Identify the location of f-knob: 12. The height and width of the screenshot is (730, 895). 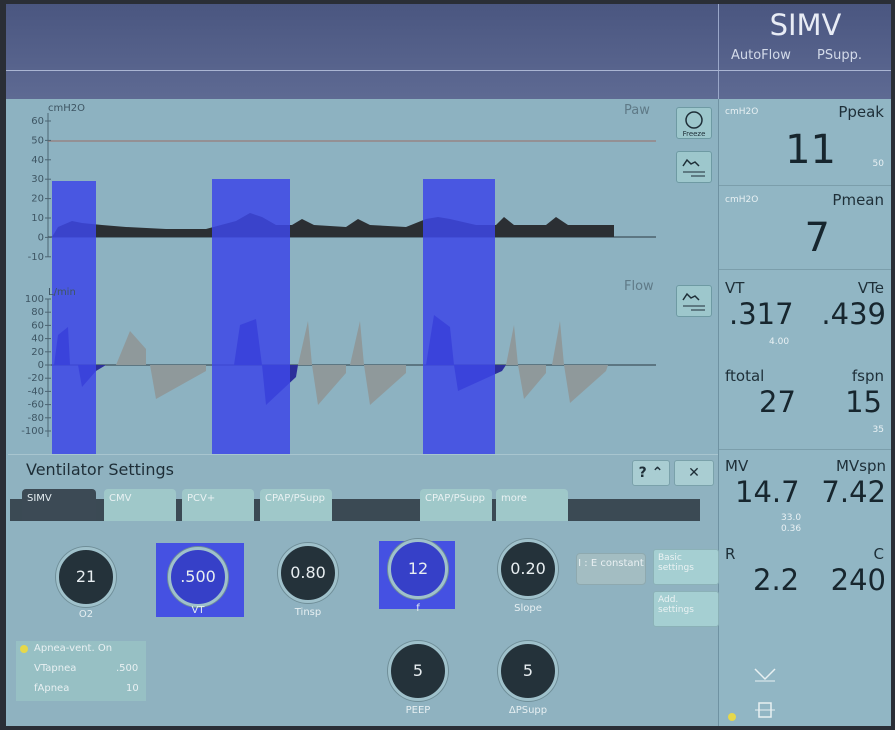
(418, 569).